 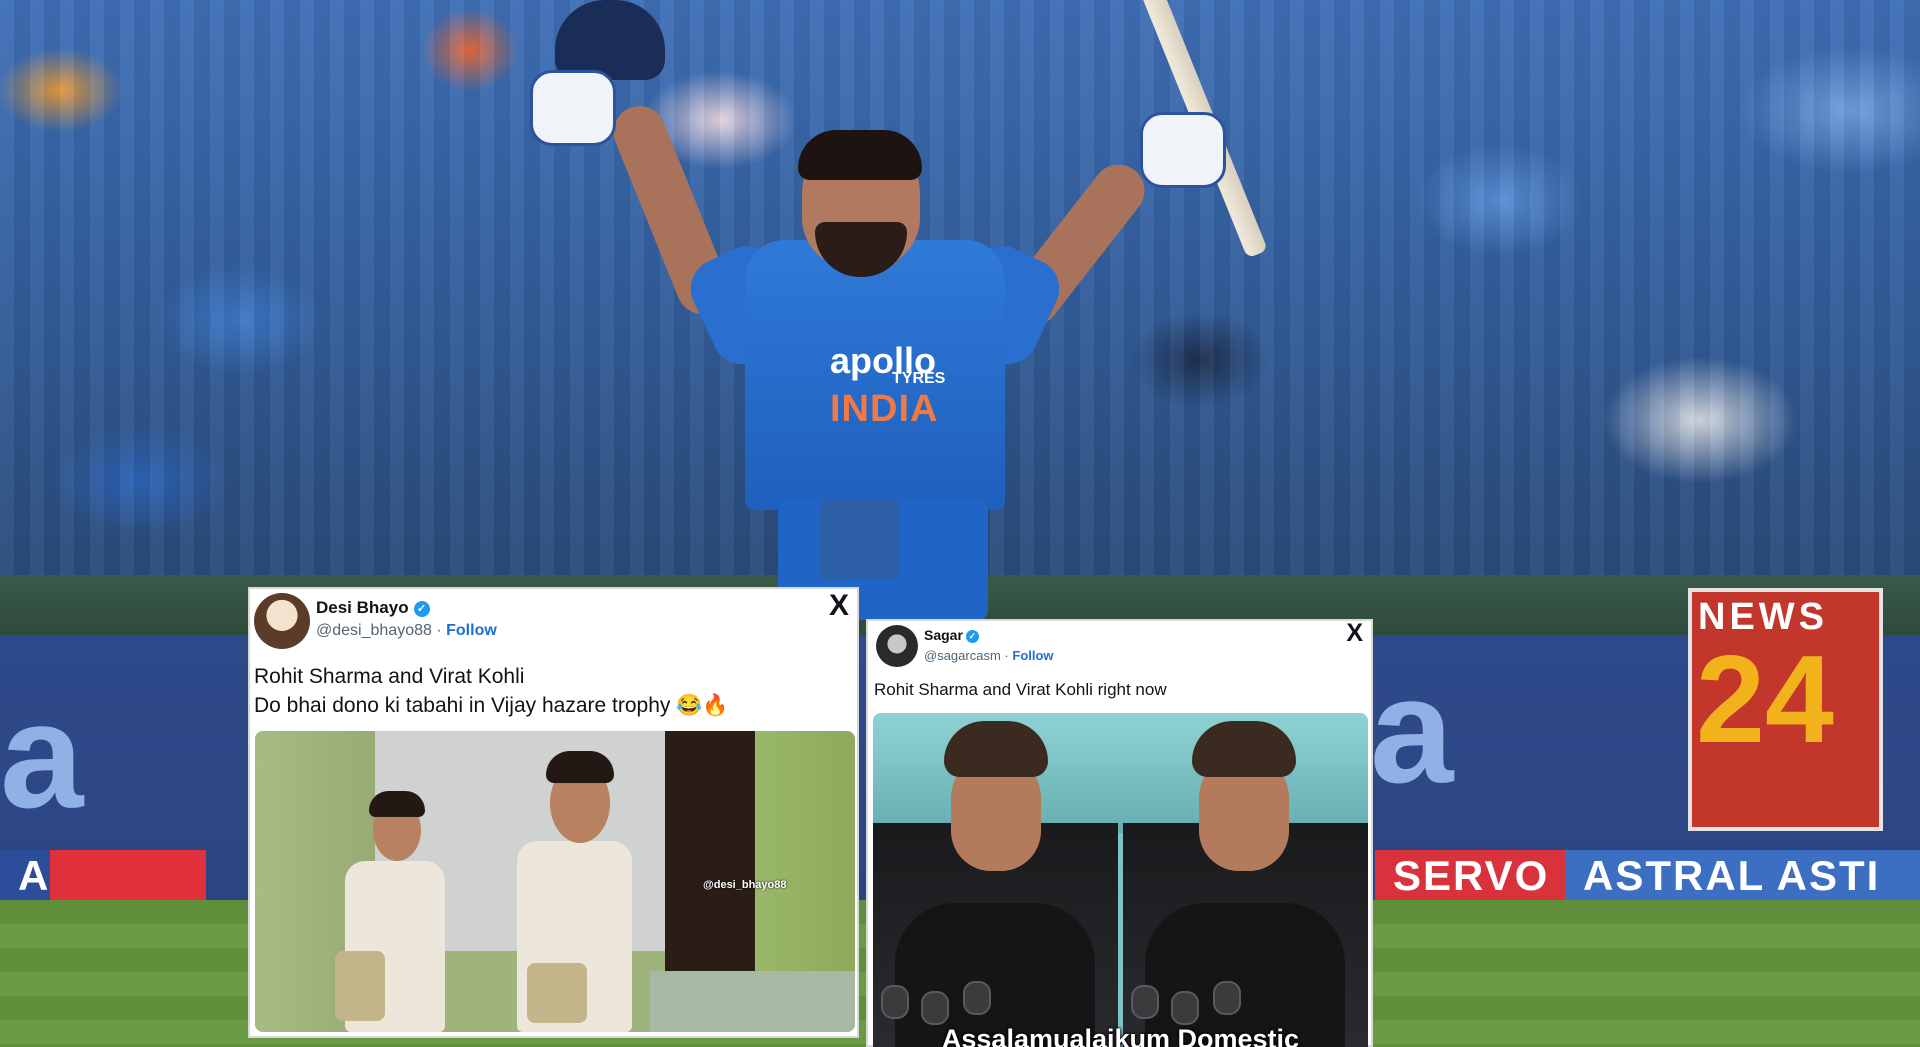 I want to click on jersey-team-name: INDIA, so click(x=884, y=409).